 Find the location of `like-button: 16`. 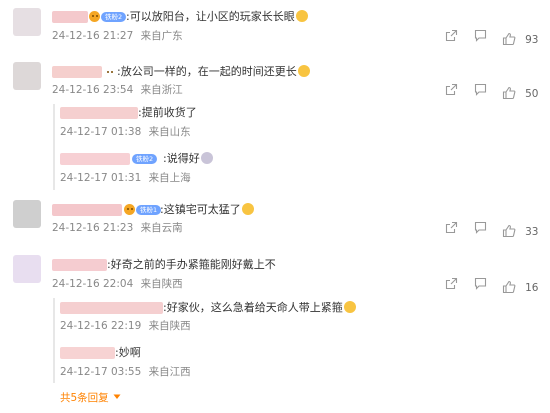

like-button: 16 is located at coordinates (520, 285).